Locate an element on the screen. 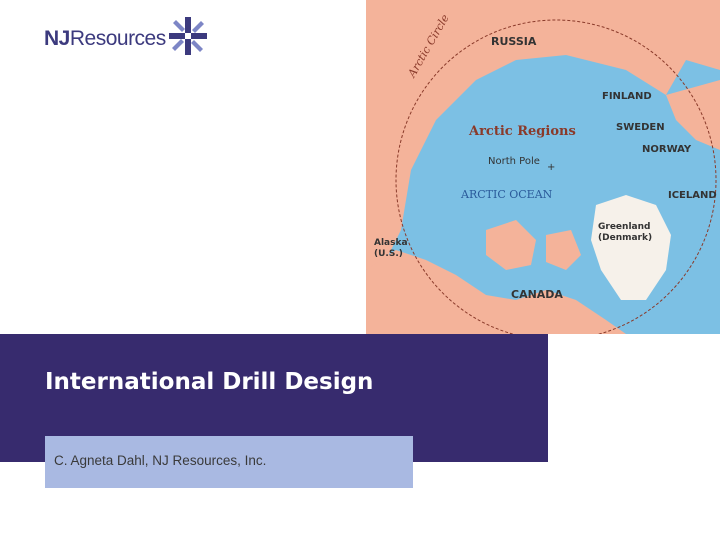 The width and height of the screenshot is (720, 540). map-label-finland: FINLAND is located at coordinates (627, 96).